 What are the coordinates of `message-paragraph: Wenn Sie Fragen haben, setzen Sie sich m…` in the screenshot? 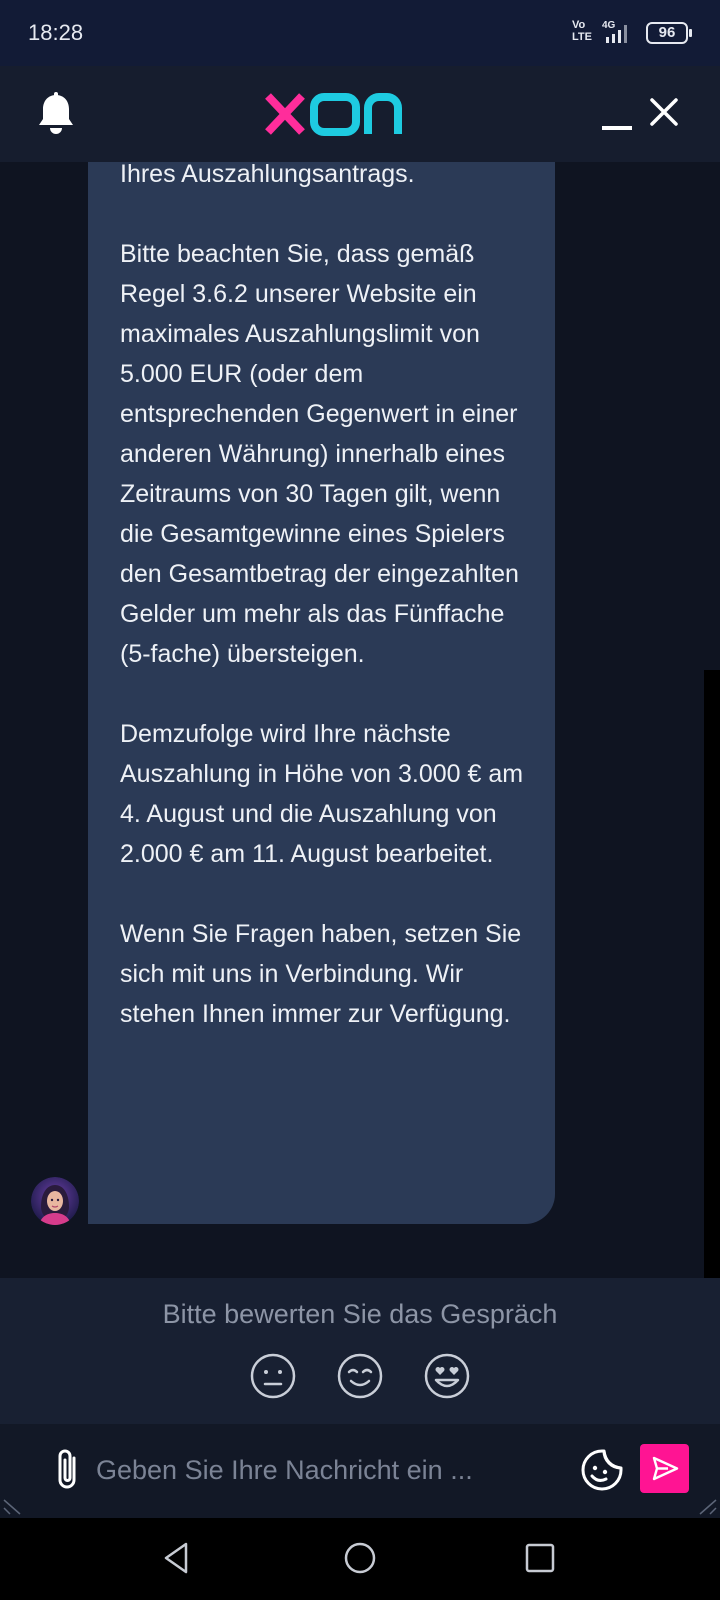 It's located at (321, 974).